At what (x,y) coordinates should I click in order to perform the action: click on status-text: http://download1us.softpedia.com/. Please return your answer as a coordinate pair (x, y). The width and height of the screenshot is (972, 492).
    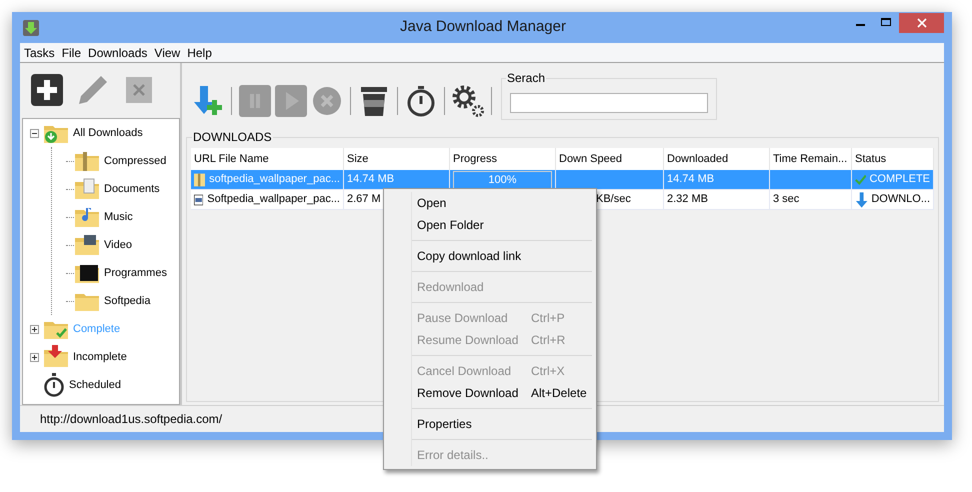
    Looking at the image, I should click on (131, 419).